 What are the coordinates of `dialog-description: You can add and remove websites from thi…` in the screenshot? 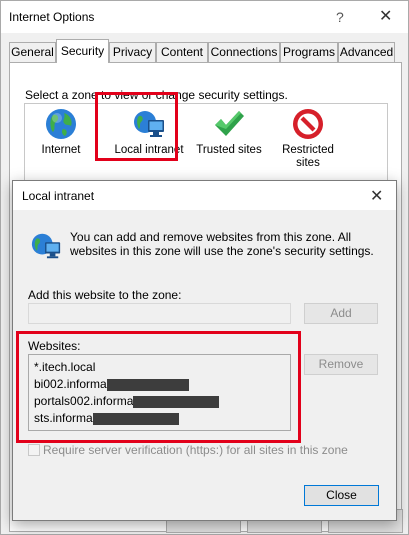 It's located at (222, 244).